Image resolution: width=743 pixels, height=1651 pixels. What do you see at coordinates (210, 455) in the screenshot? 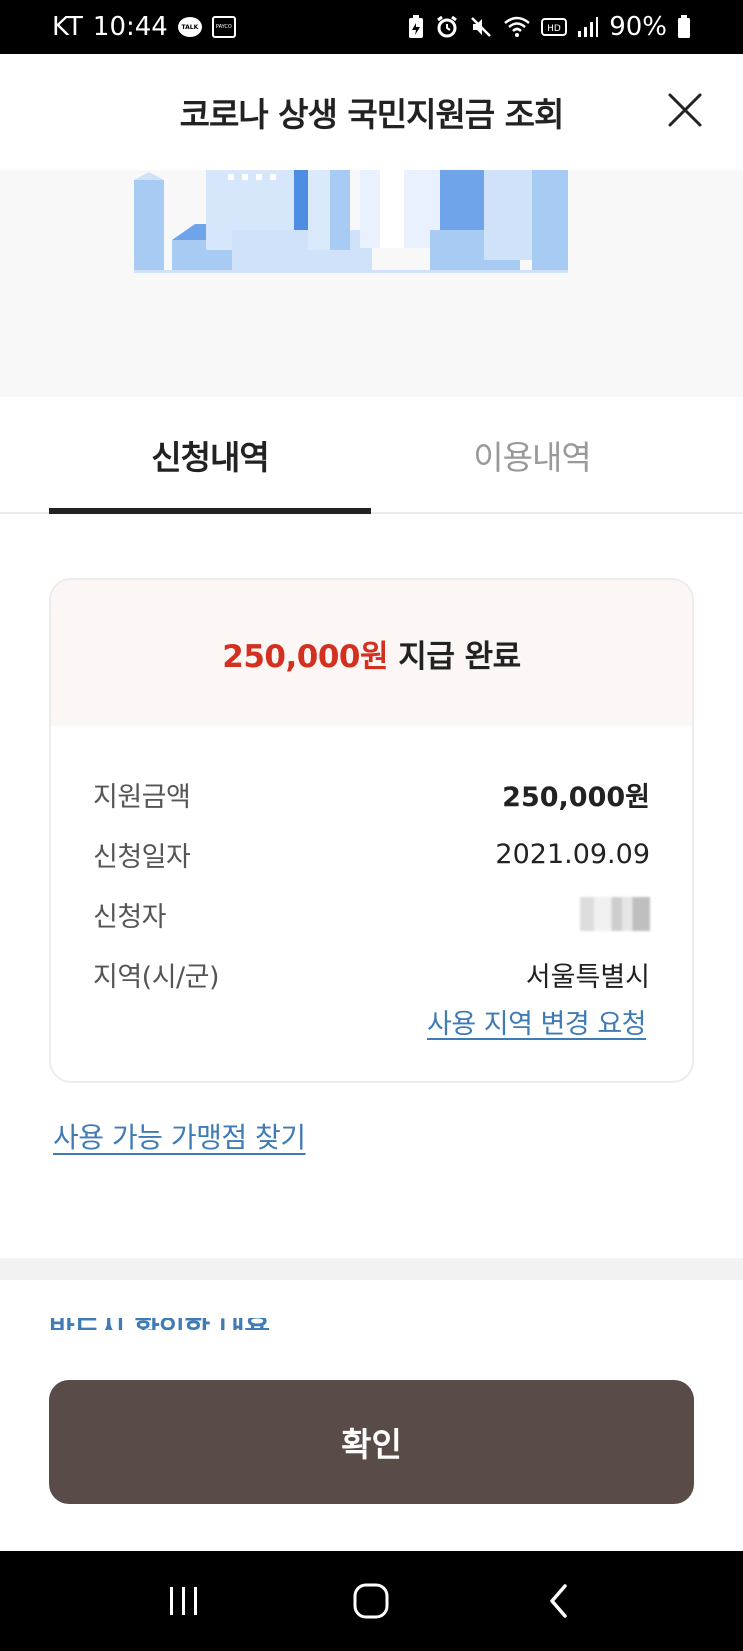
I see `tab-applications: 신청내역` at bounding box center [210, 455].